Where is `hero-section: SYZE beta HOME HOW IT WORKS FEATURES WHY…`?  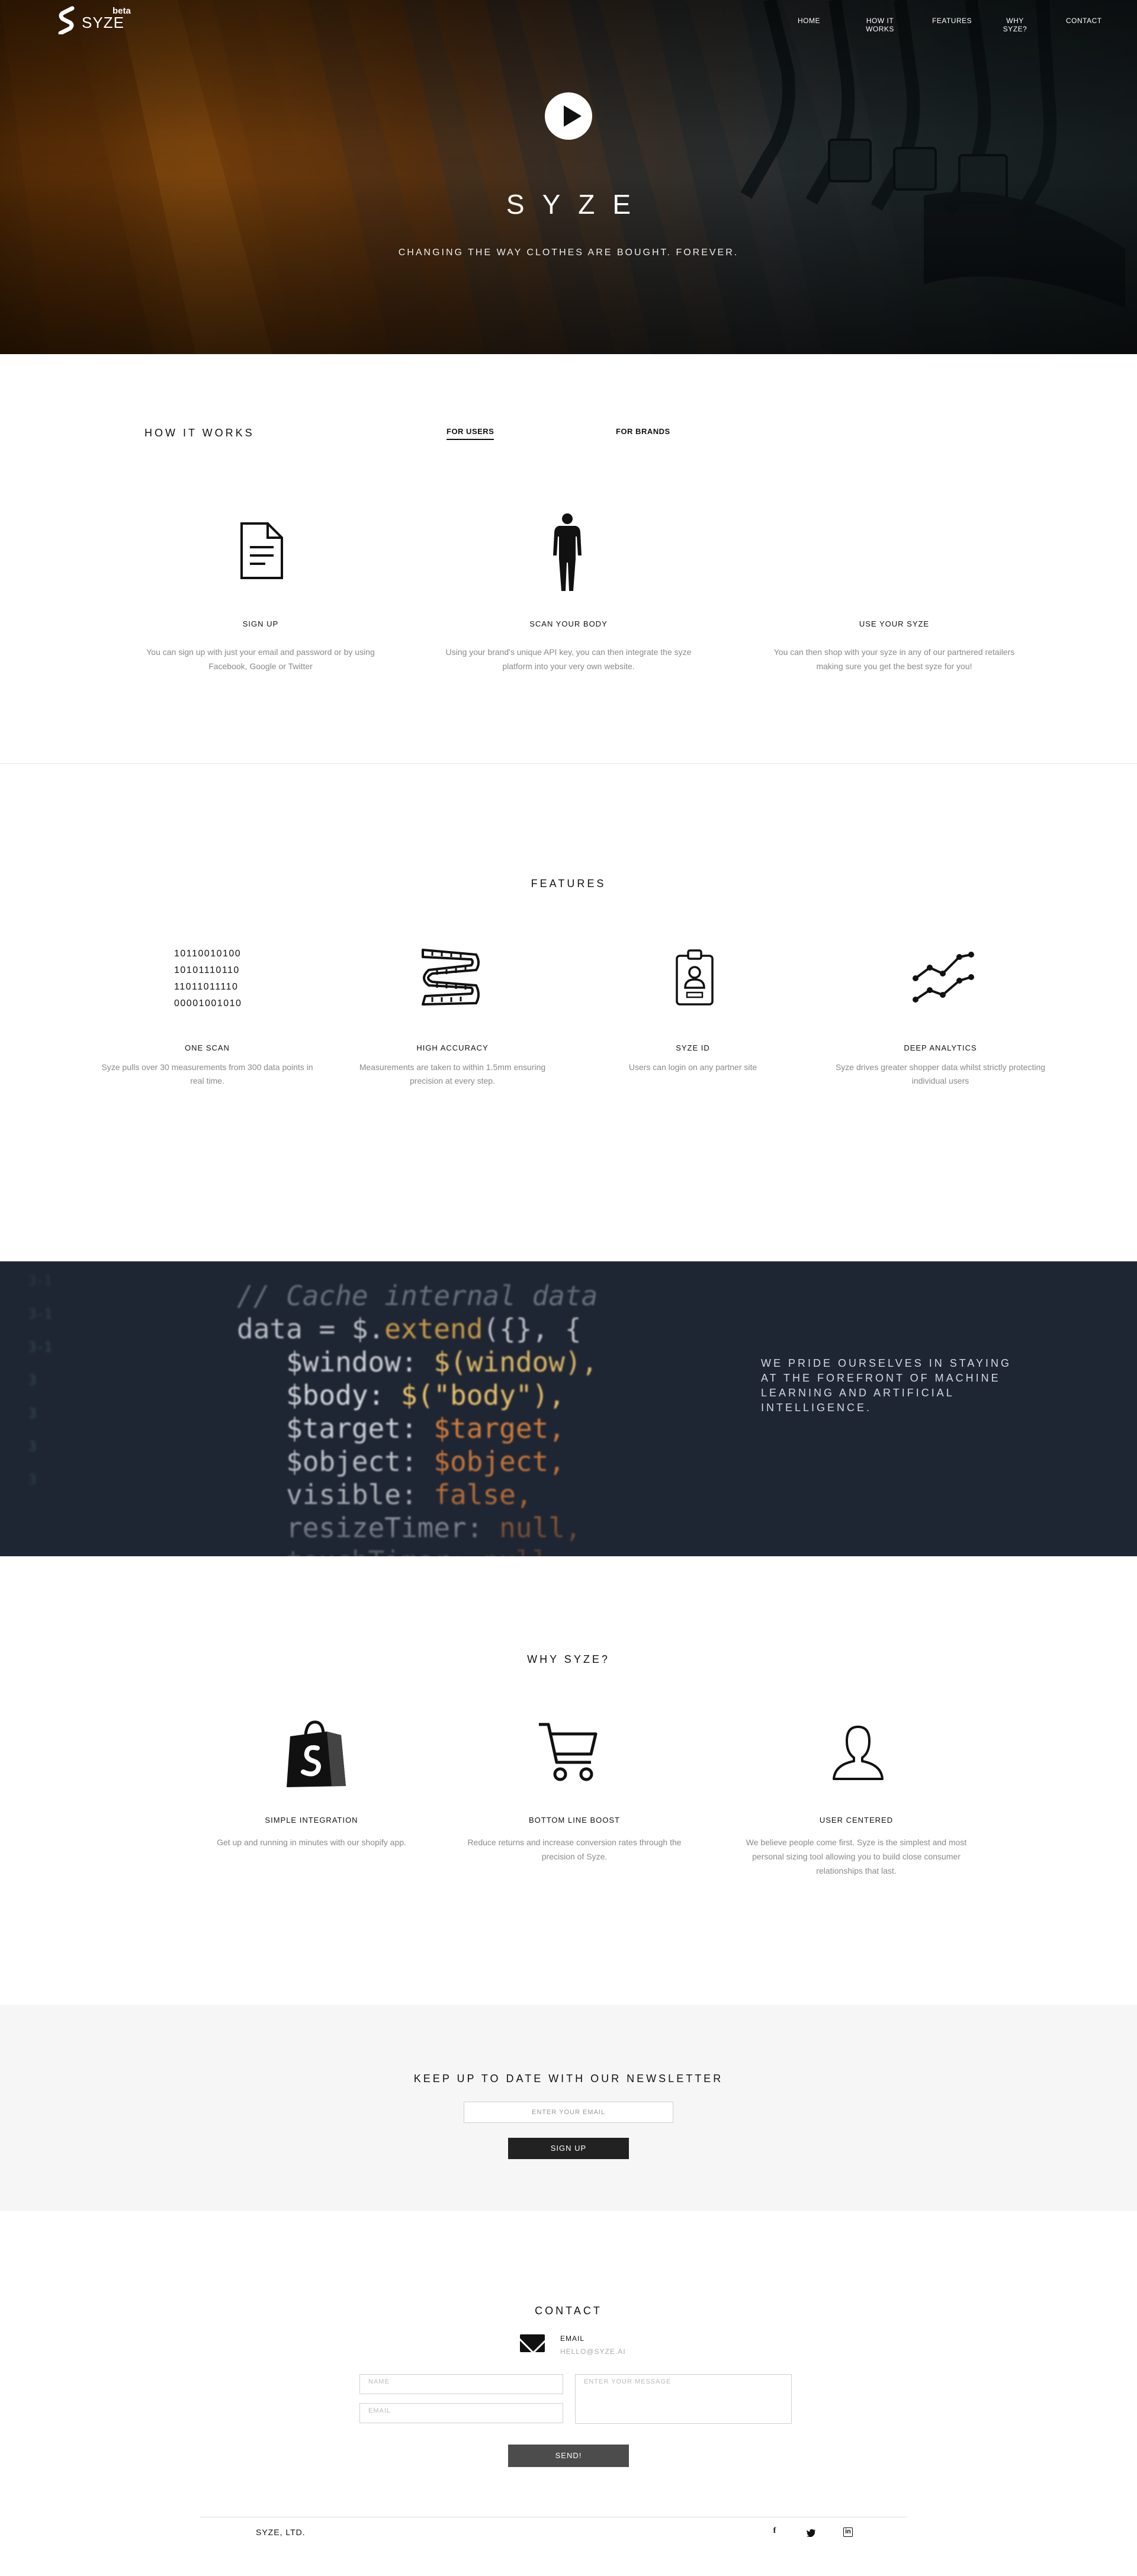
hero-section: SYZE beta HOME HOW IT WORKS FEATURES WHY… is located at coordinates (568, 177).